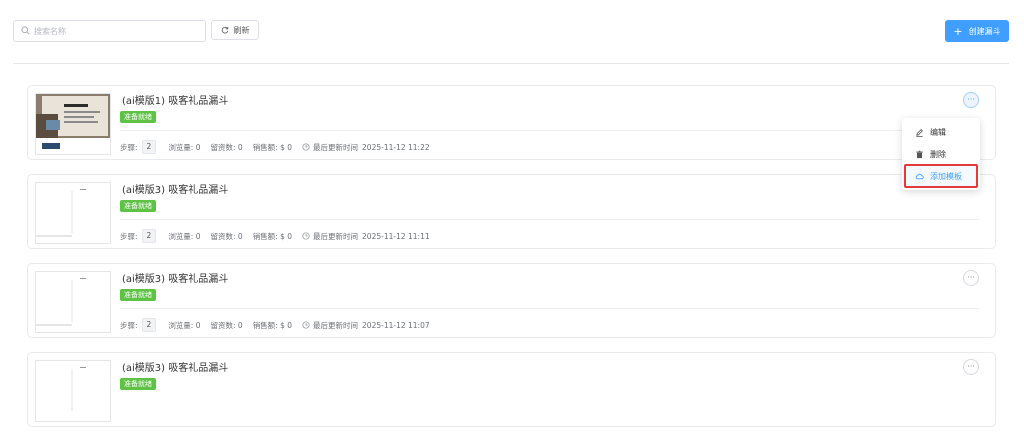  I want to click on edit-icon, so click(919, 132).